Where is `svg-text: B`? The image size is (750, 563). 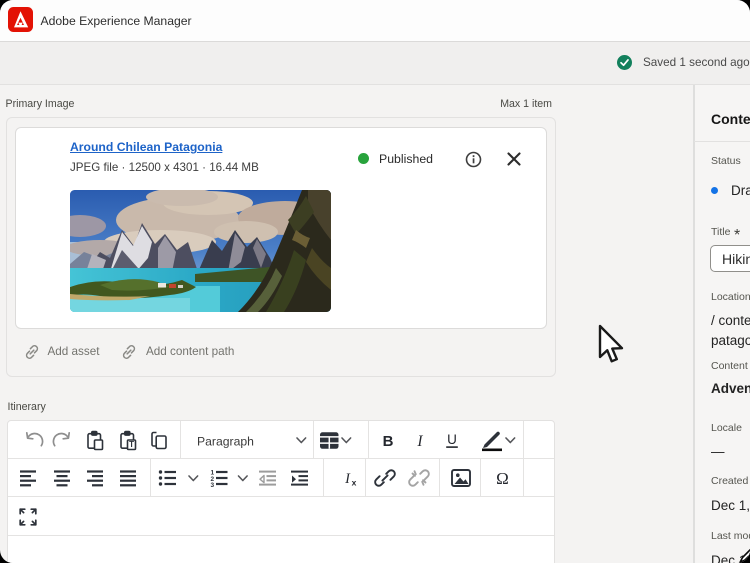
svg-text: B is located at coordinates (388, 441).